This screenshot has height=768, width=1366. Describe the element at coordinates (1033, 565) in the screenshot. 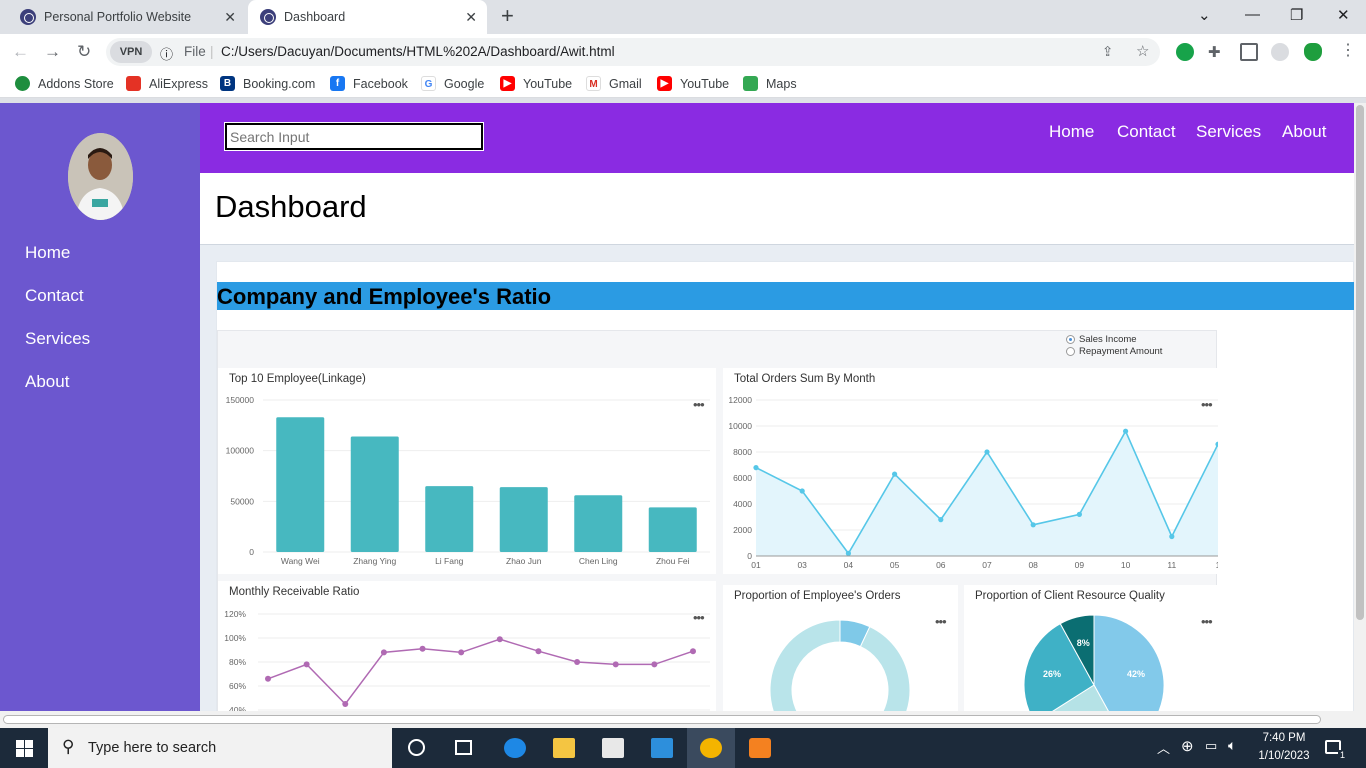

I see `x-tick-label: 08` at that location.